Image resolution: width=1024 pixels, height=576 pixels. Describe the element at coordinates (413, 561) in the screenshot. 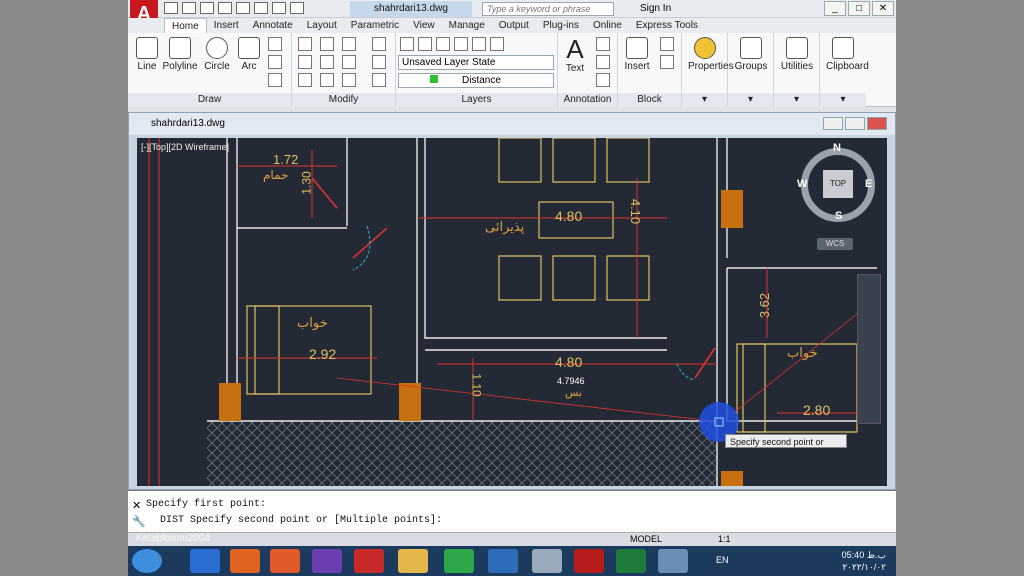

I see `explorer-icon` at that location.